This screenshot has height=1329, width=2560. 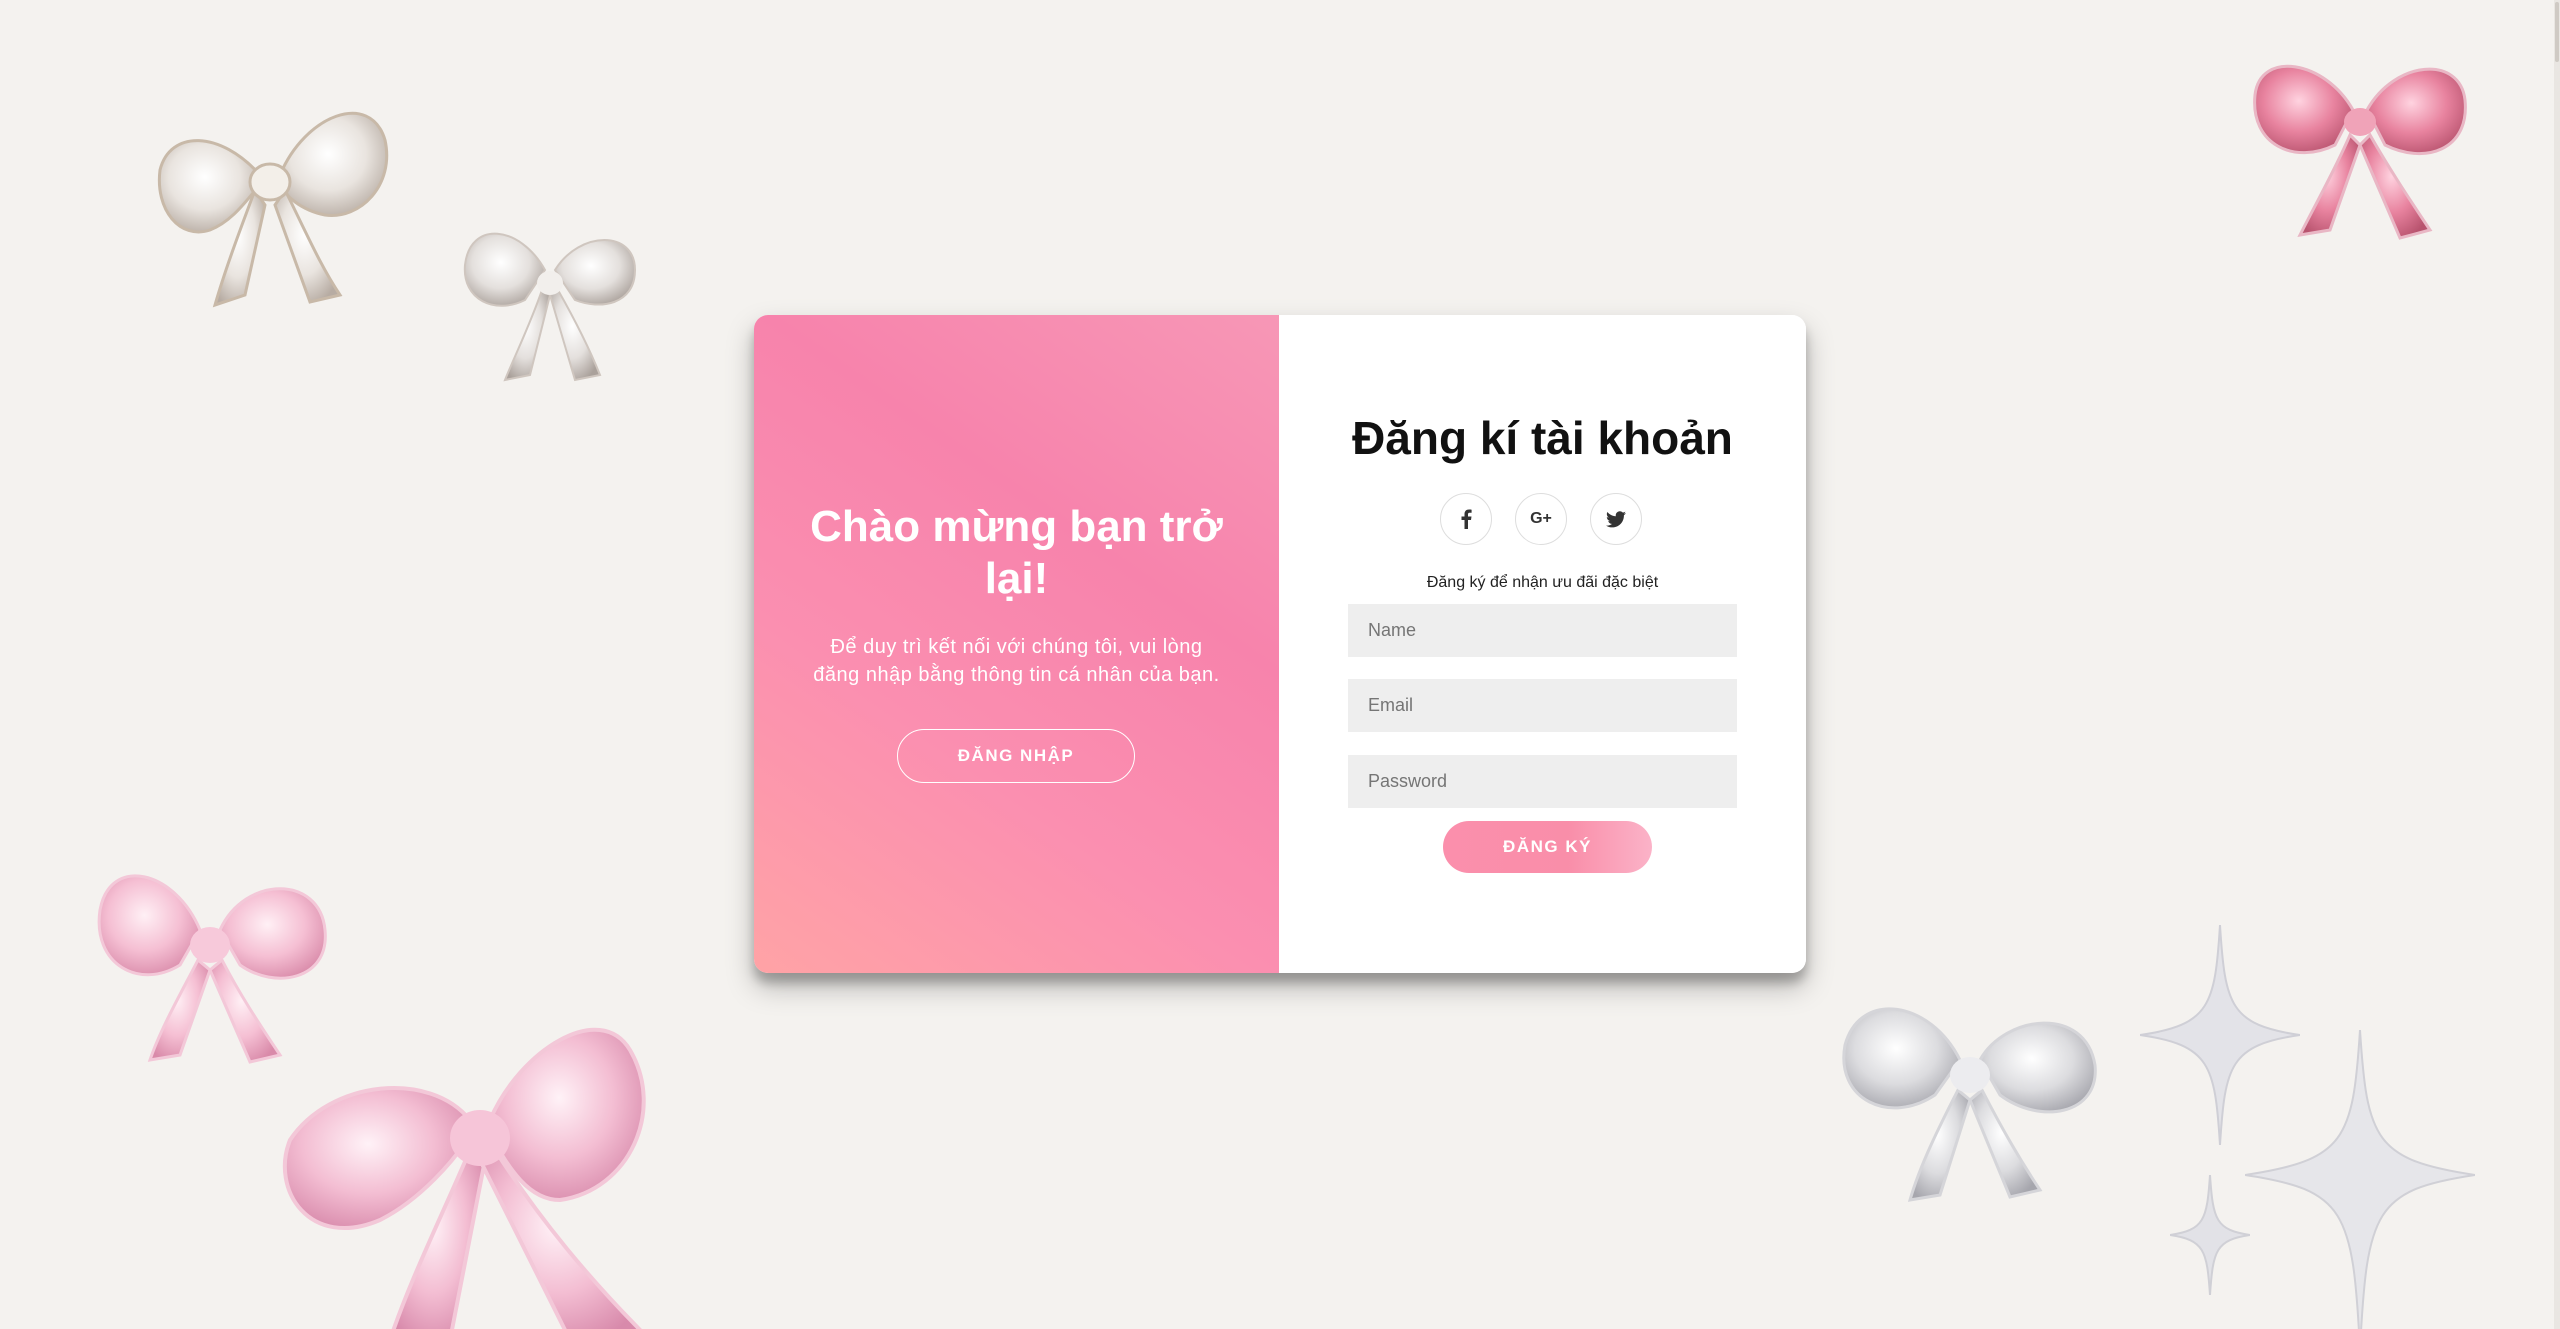 What do you see at coordinates (1016, 756) in the screenshot?
I see `signin-button: ĐĂNG NHẬP` at bounding box center [1016, 756].